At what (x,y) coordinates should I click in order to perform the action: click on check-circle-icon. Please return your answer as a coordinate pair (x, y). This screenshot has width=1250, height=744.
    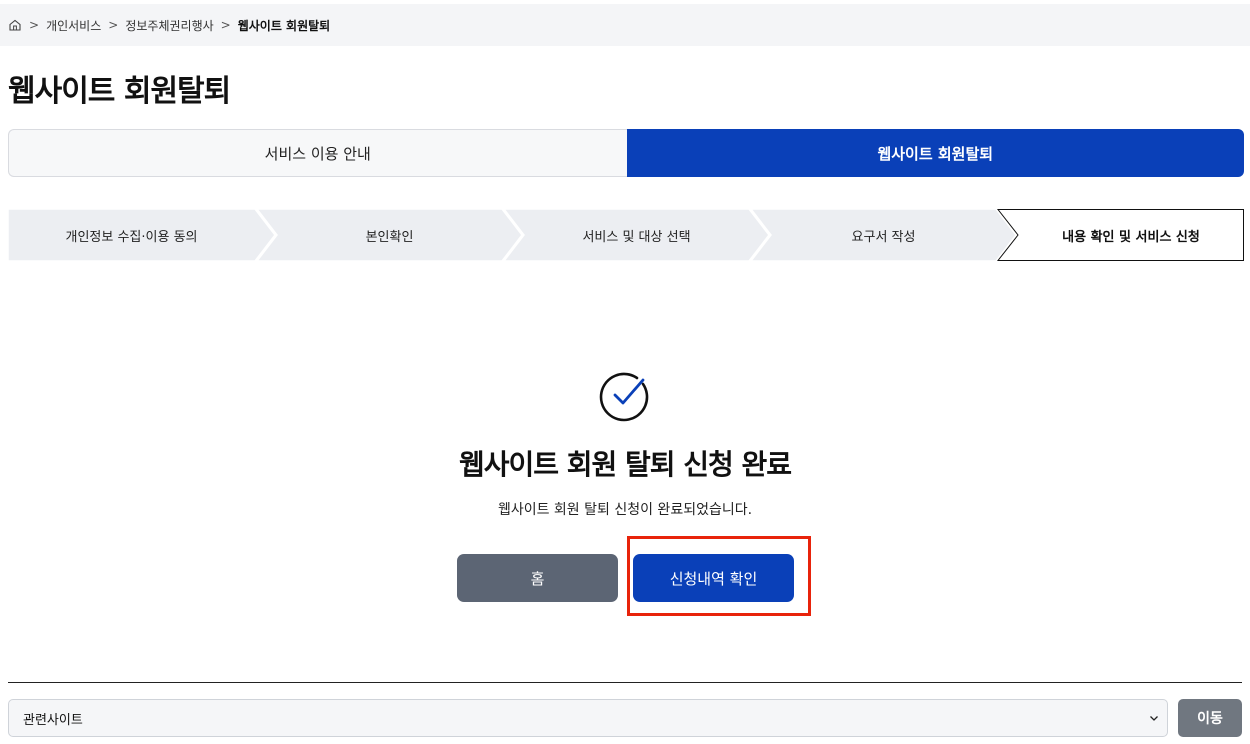
    Looking at the image, I should click on (624, 397).